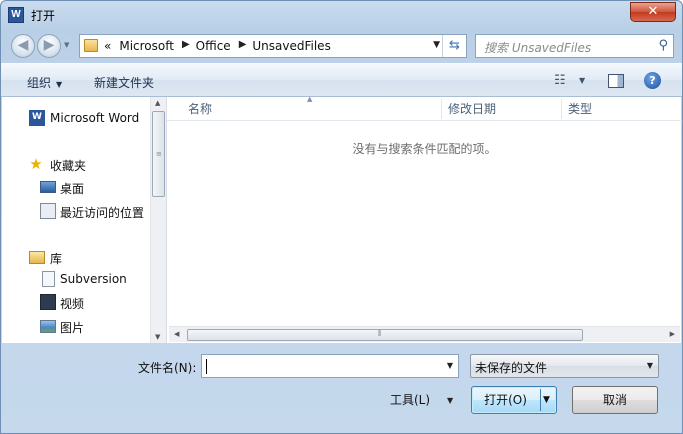 This screenshot has width=683, height=434. Describe the element at coordinates (663, 45) in the screenshot. I see `search-icon: ⚲` at that location.